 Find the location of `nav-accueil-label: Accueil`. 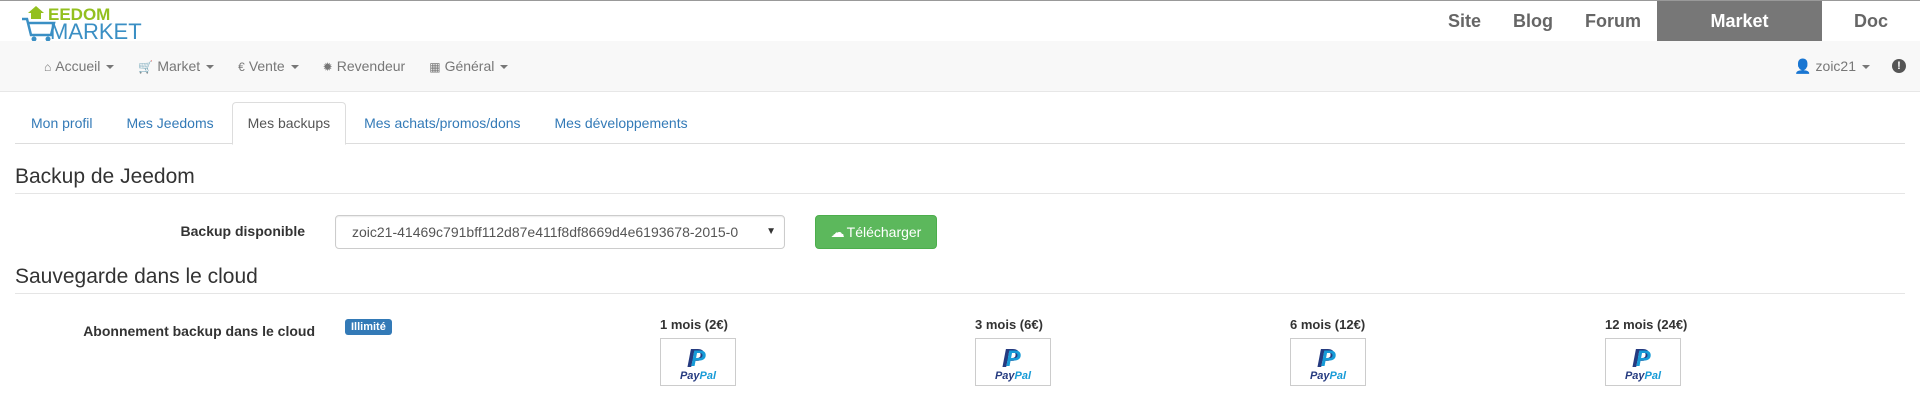

nav-accueil-label: Accueil is located at coordinates (78, 66).